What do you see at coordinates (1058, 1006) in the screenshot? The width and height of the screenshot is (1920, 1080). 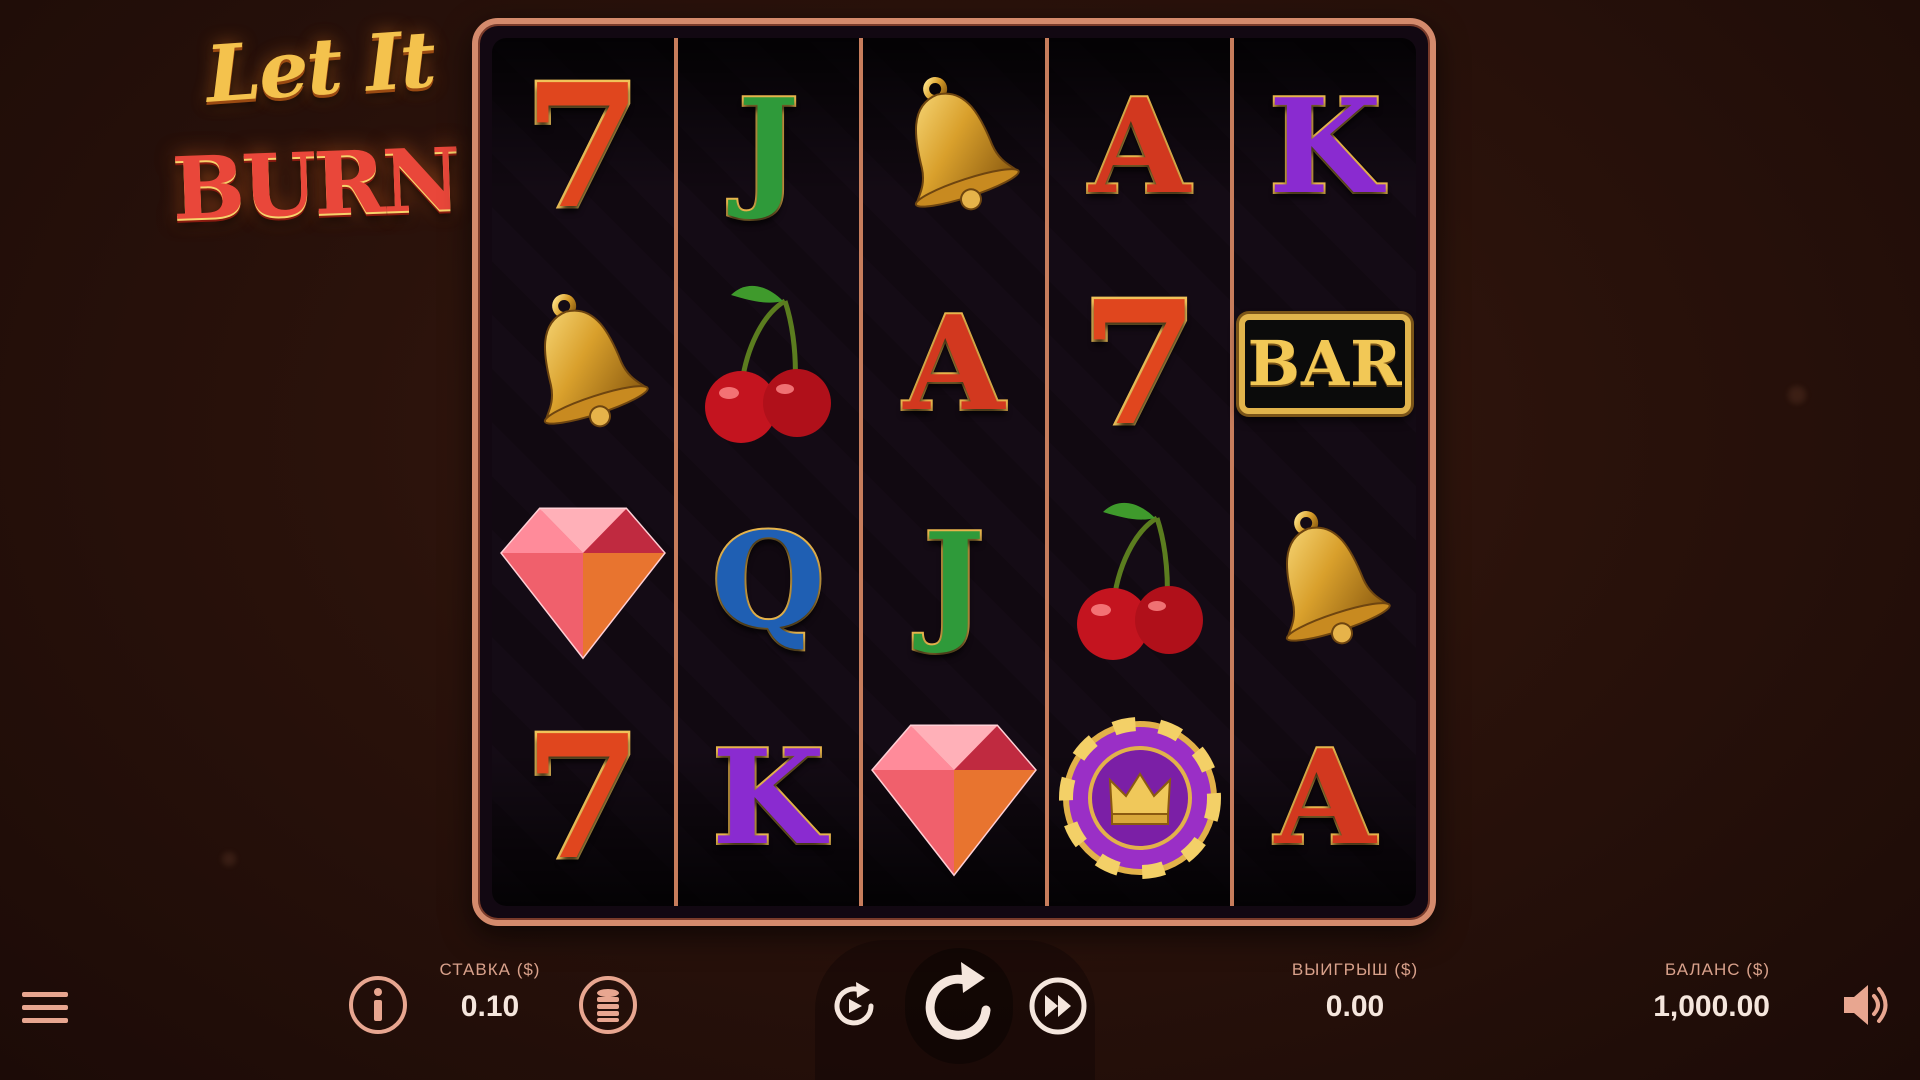 I see `turbo-icon` at bounding box center [1058, 1006].